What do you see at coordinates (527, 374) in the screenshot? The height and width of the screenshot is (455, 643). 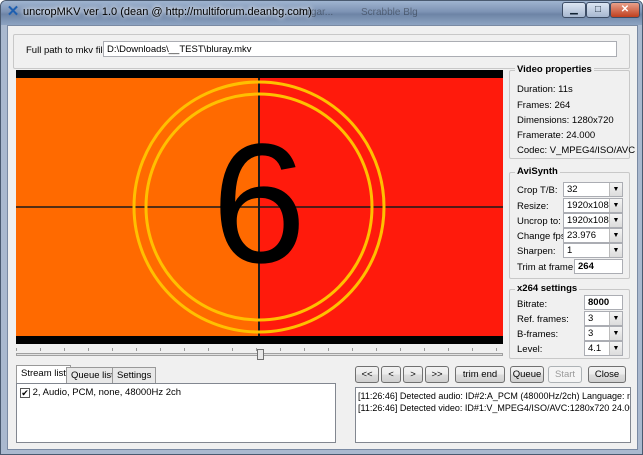 I see `queue-button: Queue` at bounding box center [527, 374].